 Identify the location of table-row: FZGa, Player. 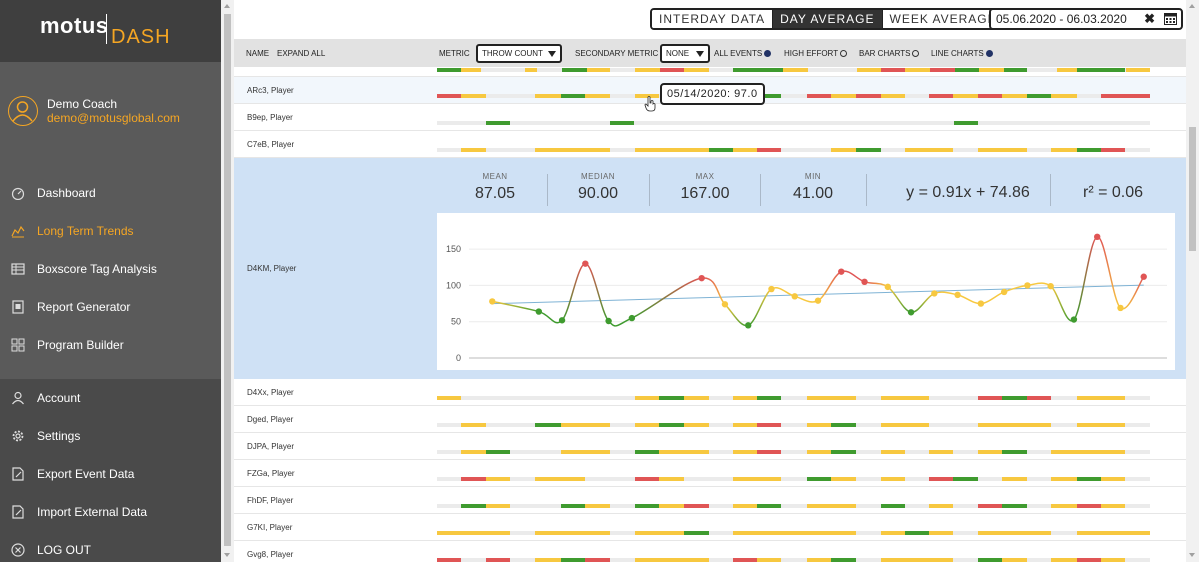
(710, 473).